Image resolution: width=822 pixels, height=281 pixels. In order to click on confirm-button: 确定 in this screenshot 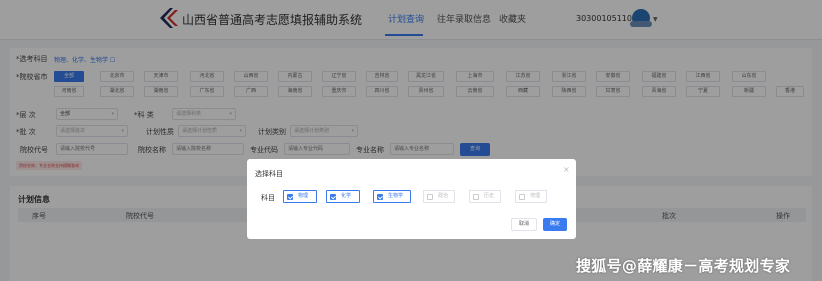, I will do `click(555, 224)`.